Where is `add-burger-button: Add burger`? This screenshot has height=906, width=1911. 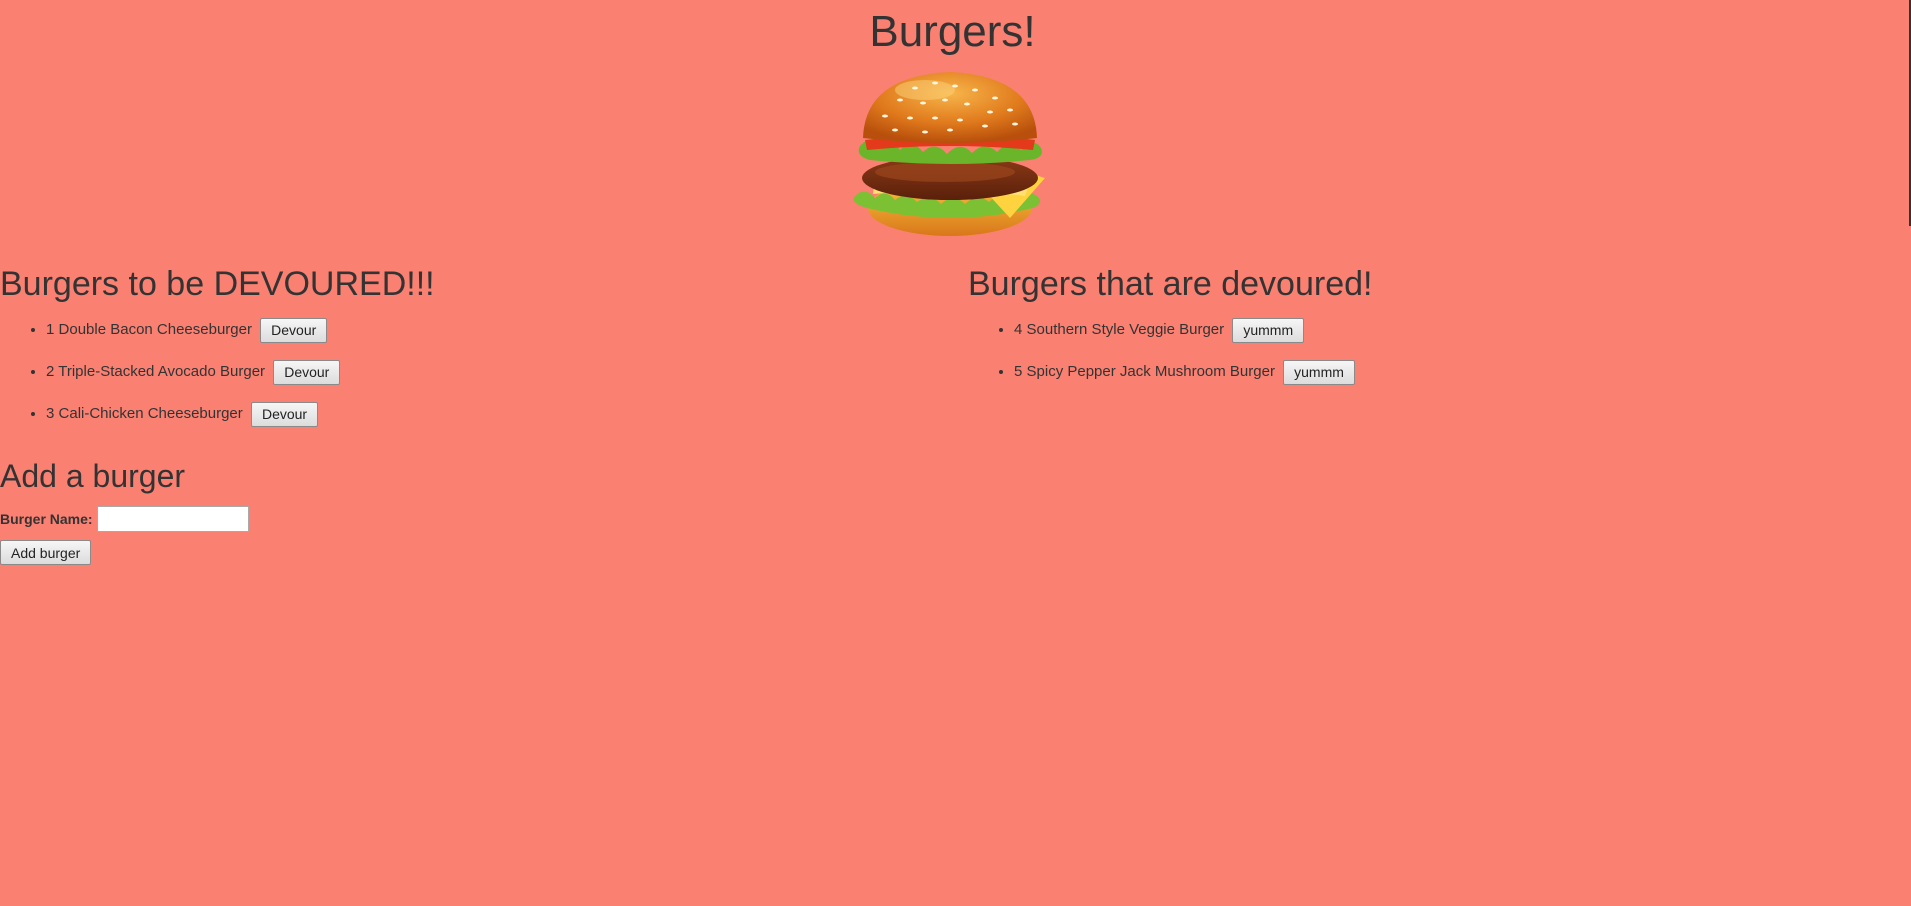 add-burger-button: Add burger is located at coordinates (46, 552).